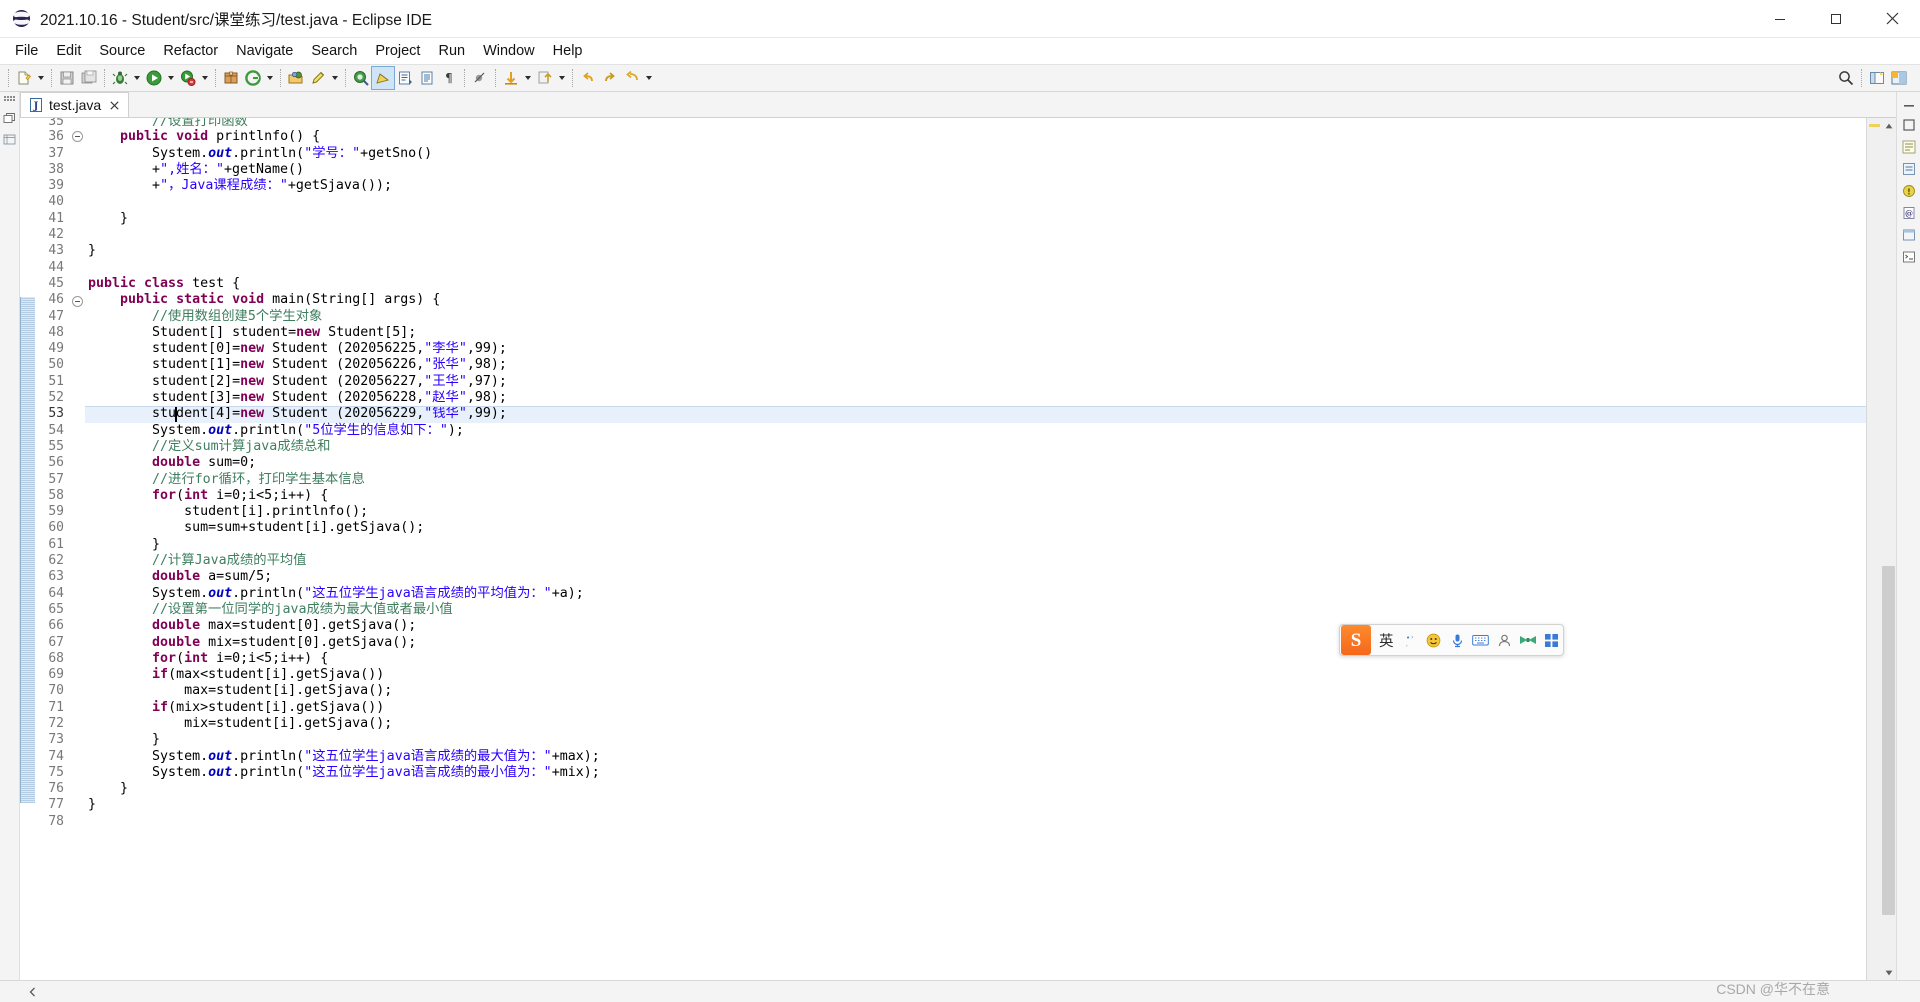 The height and width of the screenshot is (1002, 1920). Describe the element at coordinates (405, 78) in the screenshot. I see `open-task-icon` at that location.